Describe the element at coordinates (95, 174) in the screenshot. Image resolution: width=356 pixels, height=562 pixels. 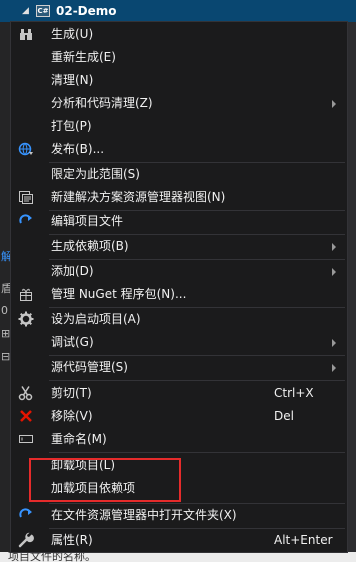
I see `menu-item-label: 限定为此范围(S)` at that location.